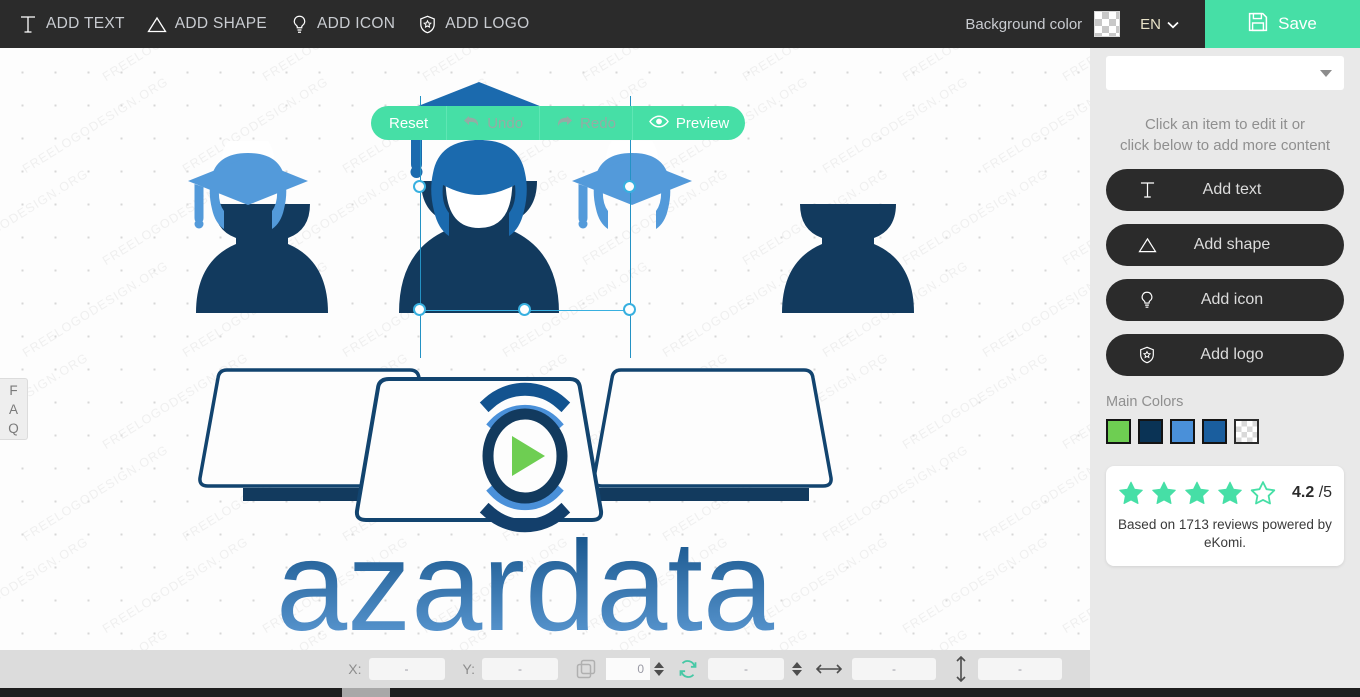 Image resolution: width=1360 pixels, height=697 pixels. I want to click on undo-button-label: Undo, so click(505, 123).